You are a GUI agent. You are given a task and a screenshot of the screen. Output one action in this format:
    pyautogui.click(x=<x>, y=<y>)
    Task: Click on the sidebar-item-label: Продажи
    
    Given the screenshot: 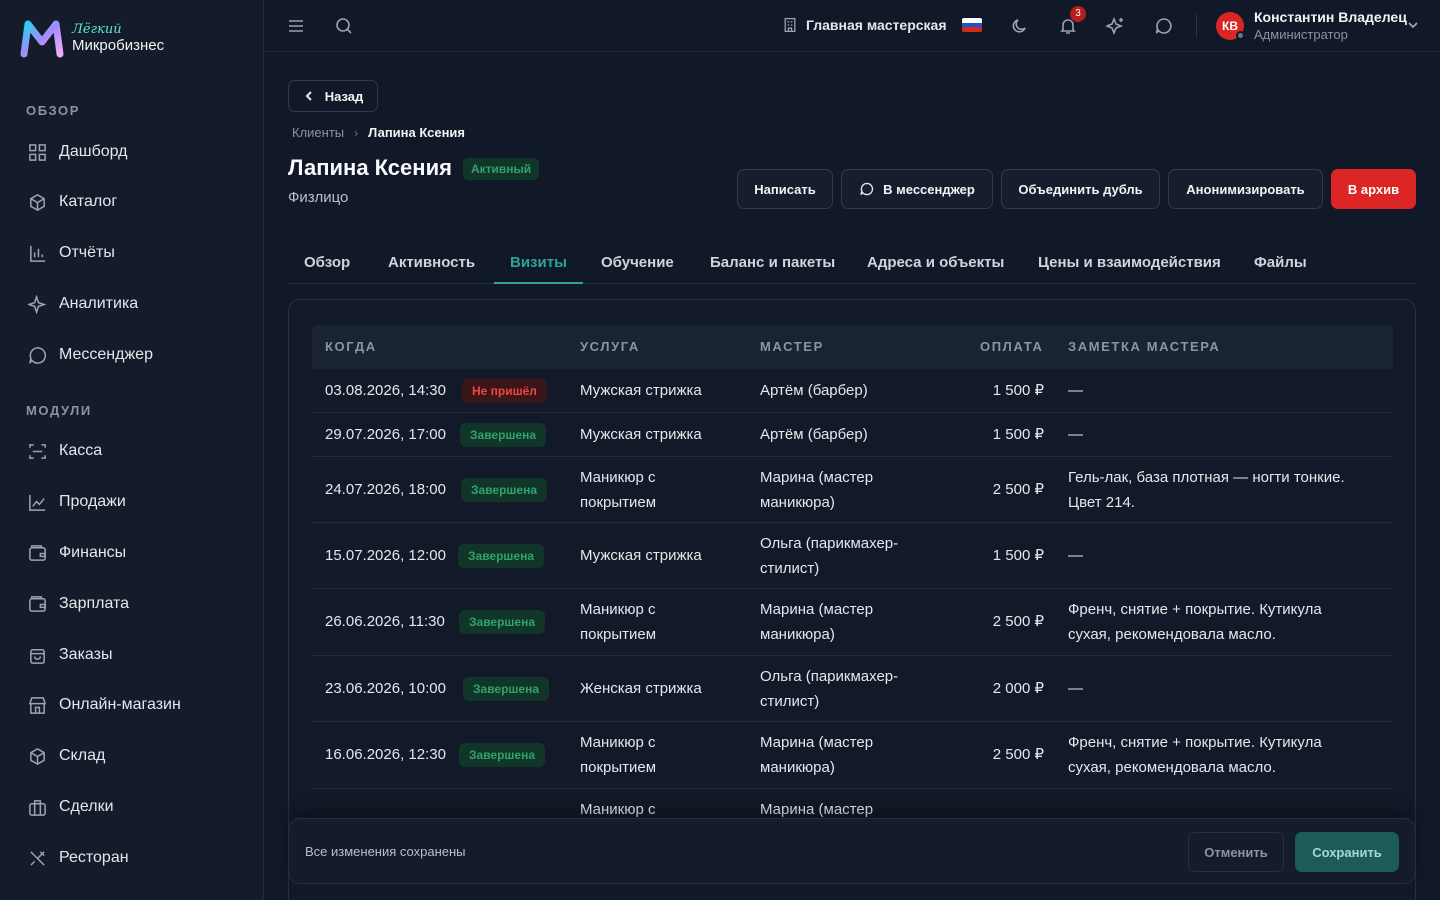 What is the action you would take?
    pyautogui.click(x=92, y=501)
    